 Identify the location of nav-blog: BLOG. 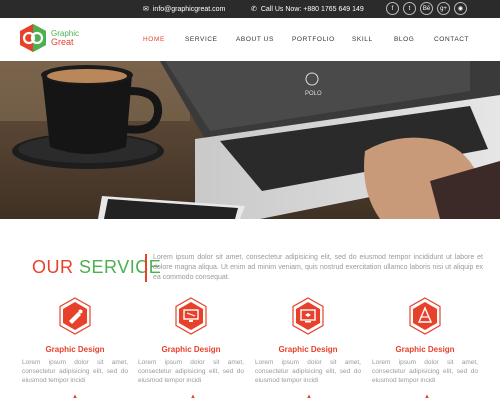
(404, 39).